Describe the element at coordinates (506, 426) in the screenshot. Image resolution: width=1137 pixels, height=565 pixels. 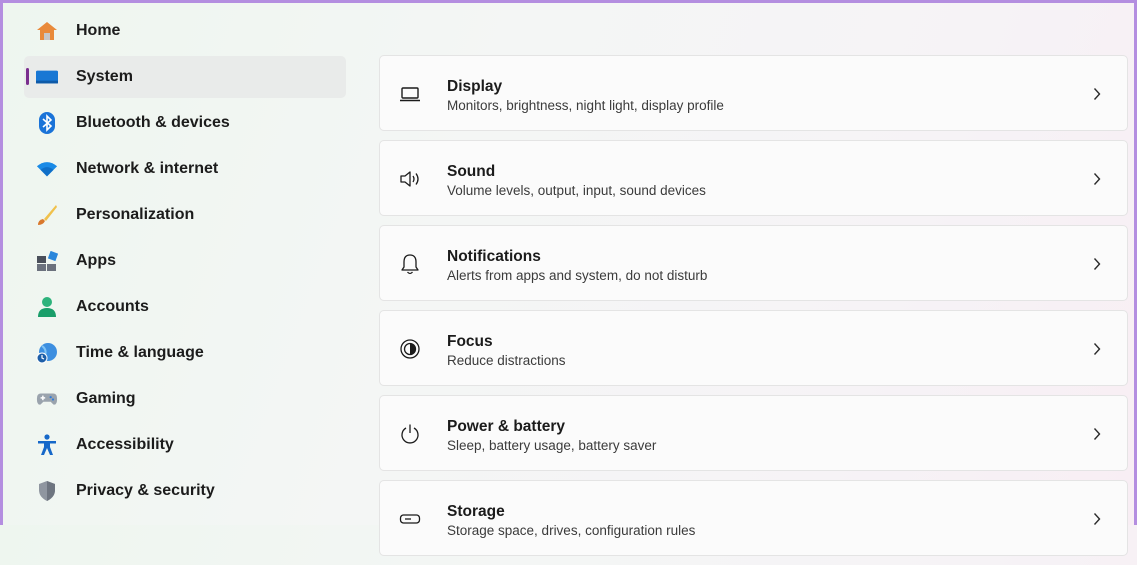
I see `card-title: Power & battery` at that location.